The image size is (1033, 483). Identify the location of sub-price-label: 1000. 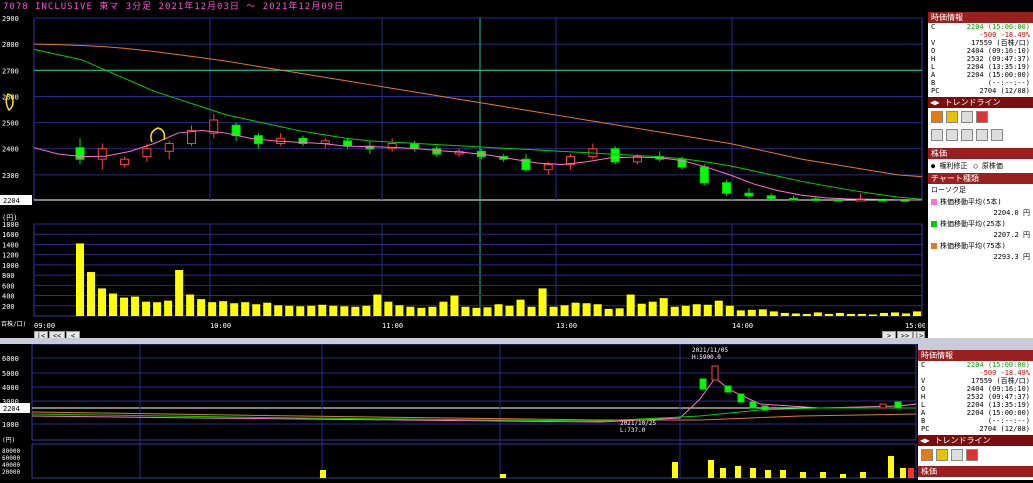
(10, 425).